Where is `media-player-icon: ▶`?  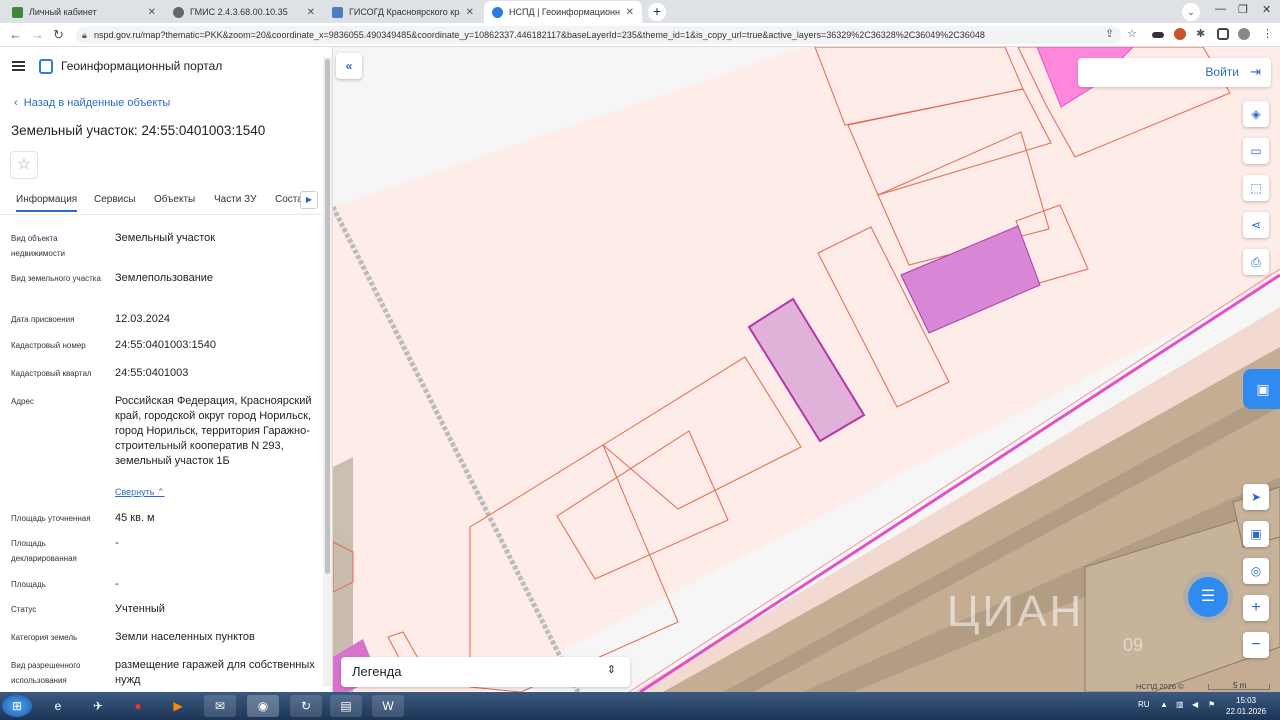
media-player-icon: ▶ is located at coordinates (178, 706).